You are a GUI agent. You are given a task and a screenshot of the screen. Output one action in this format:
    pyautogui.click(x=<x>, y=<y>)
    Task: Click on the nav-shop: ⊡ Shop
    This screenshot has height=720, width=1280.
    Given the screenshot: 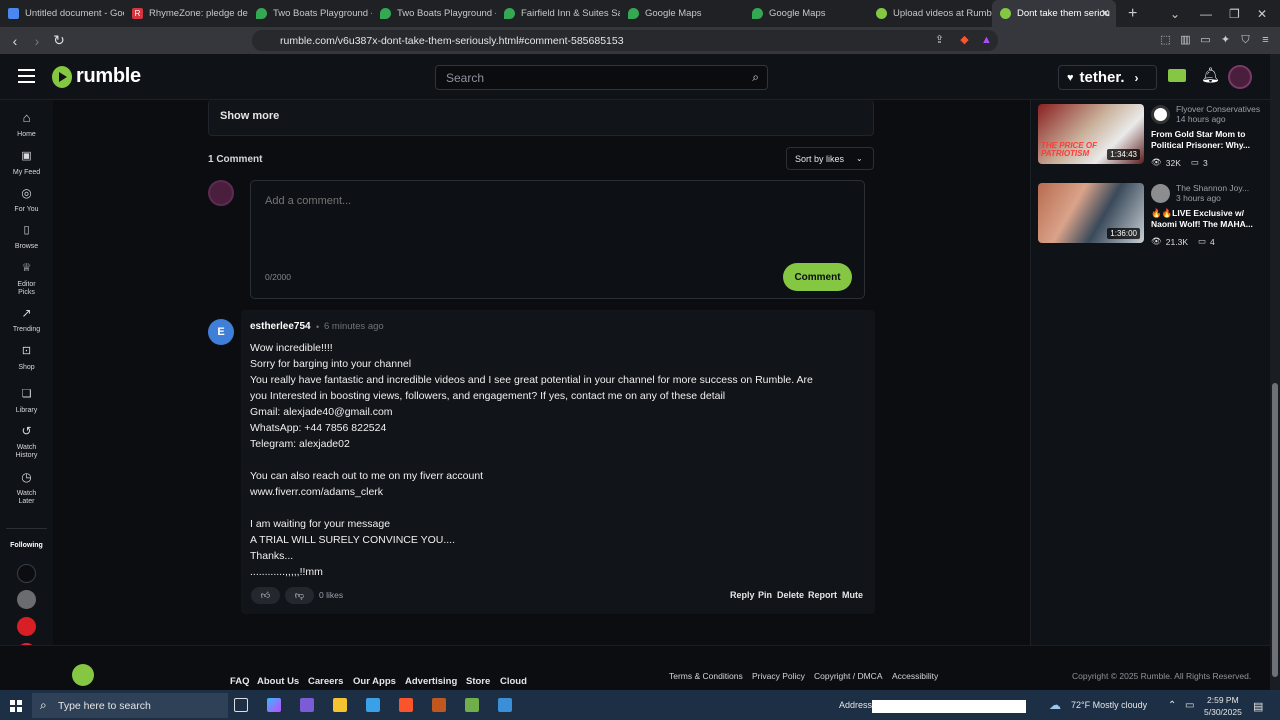 What is the action you would take?
    pyautogui.click(x=26, y=359)
    